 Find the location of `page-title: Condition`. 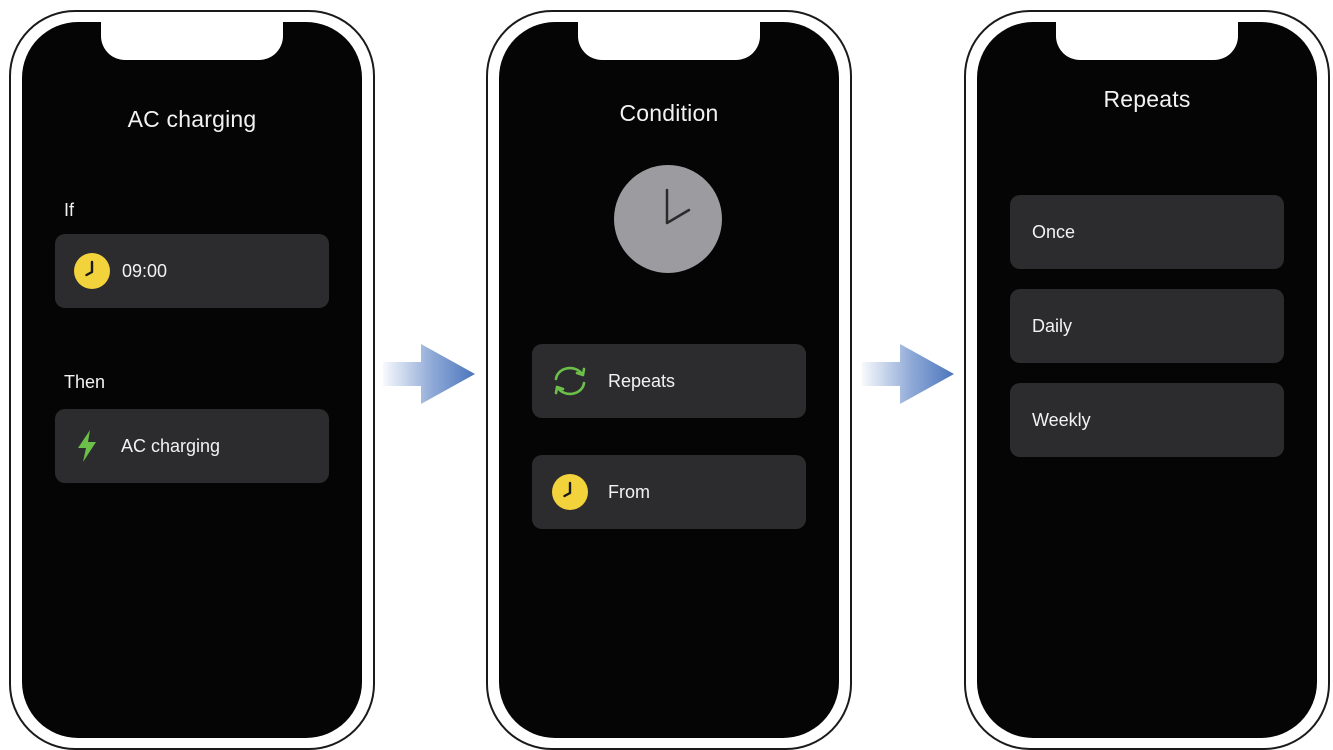

page-title: Condition is located at coordinates (669, 113).